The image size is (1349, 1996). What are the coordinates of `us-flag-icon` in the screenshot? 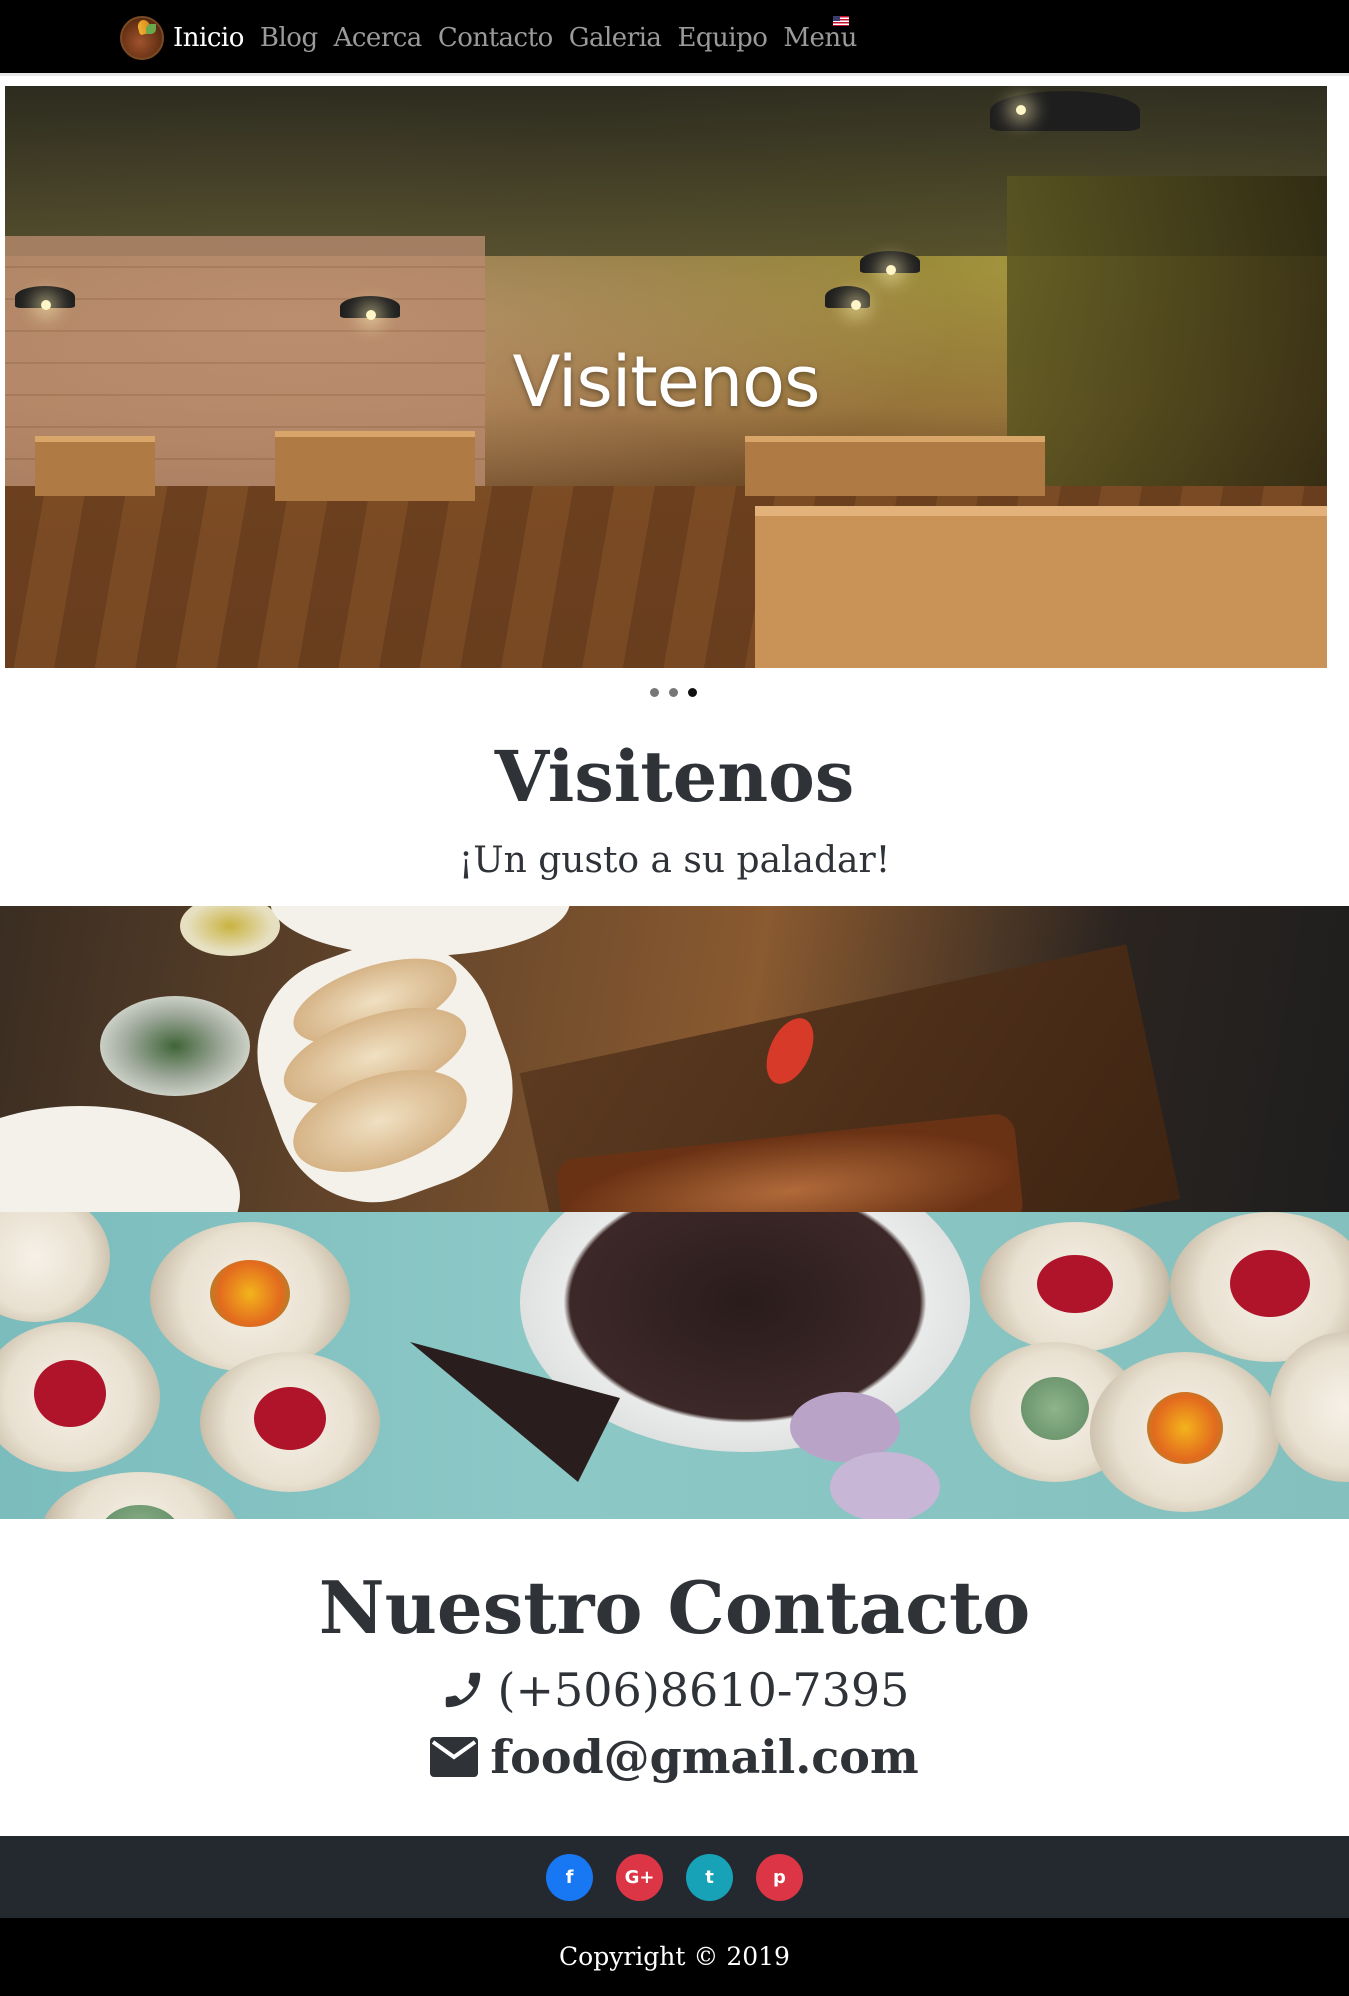 It's located at (841, 21).